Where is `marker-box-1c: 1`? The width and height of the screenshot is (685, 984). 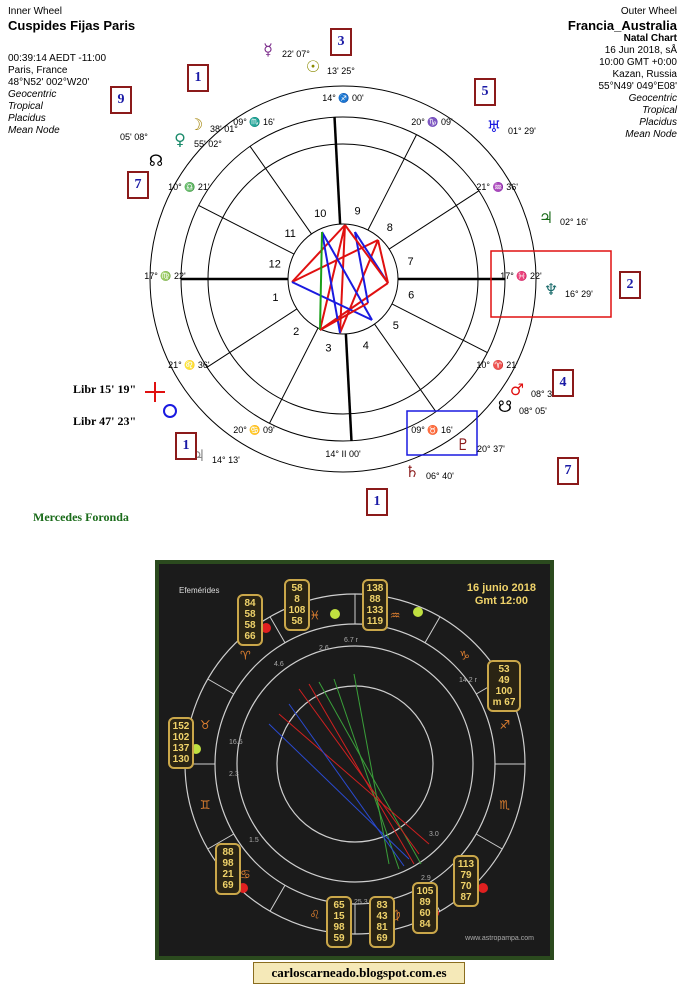
marker-box-1c: 1 is located at coordinates (377, 502).